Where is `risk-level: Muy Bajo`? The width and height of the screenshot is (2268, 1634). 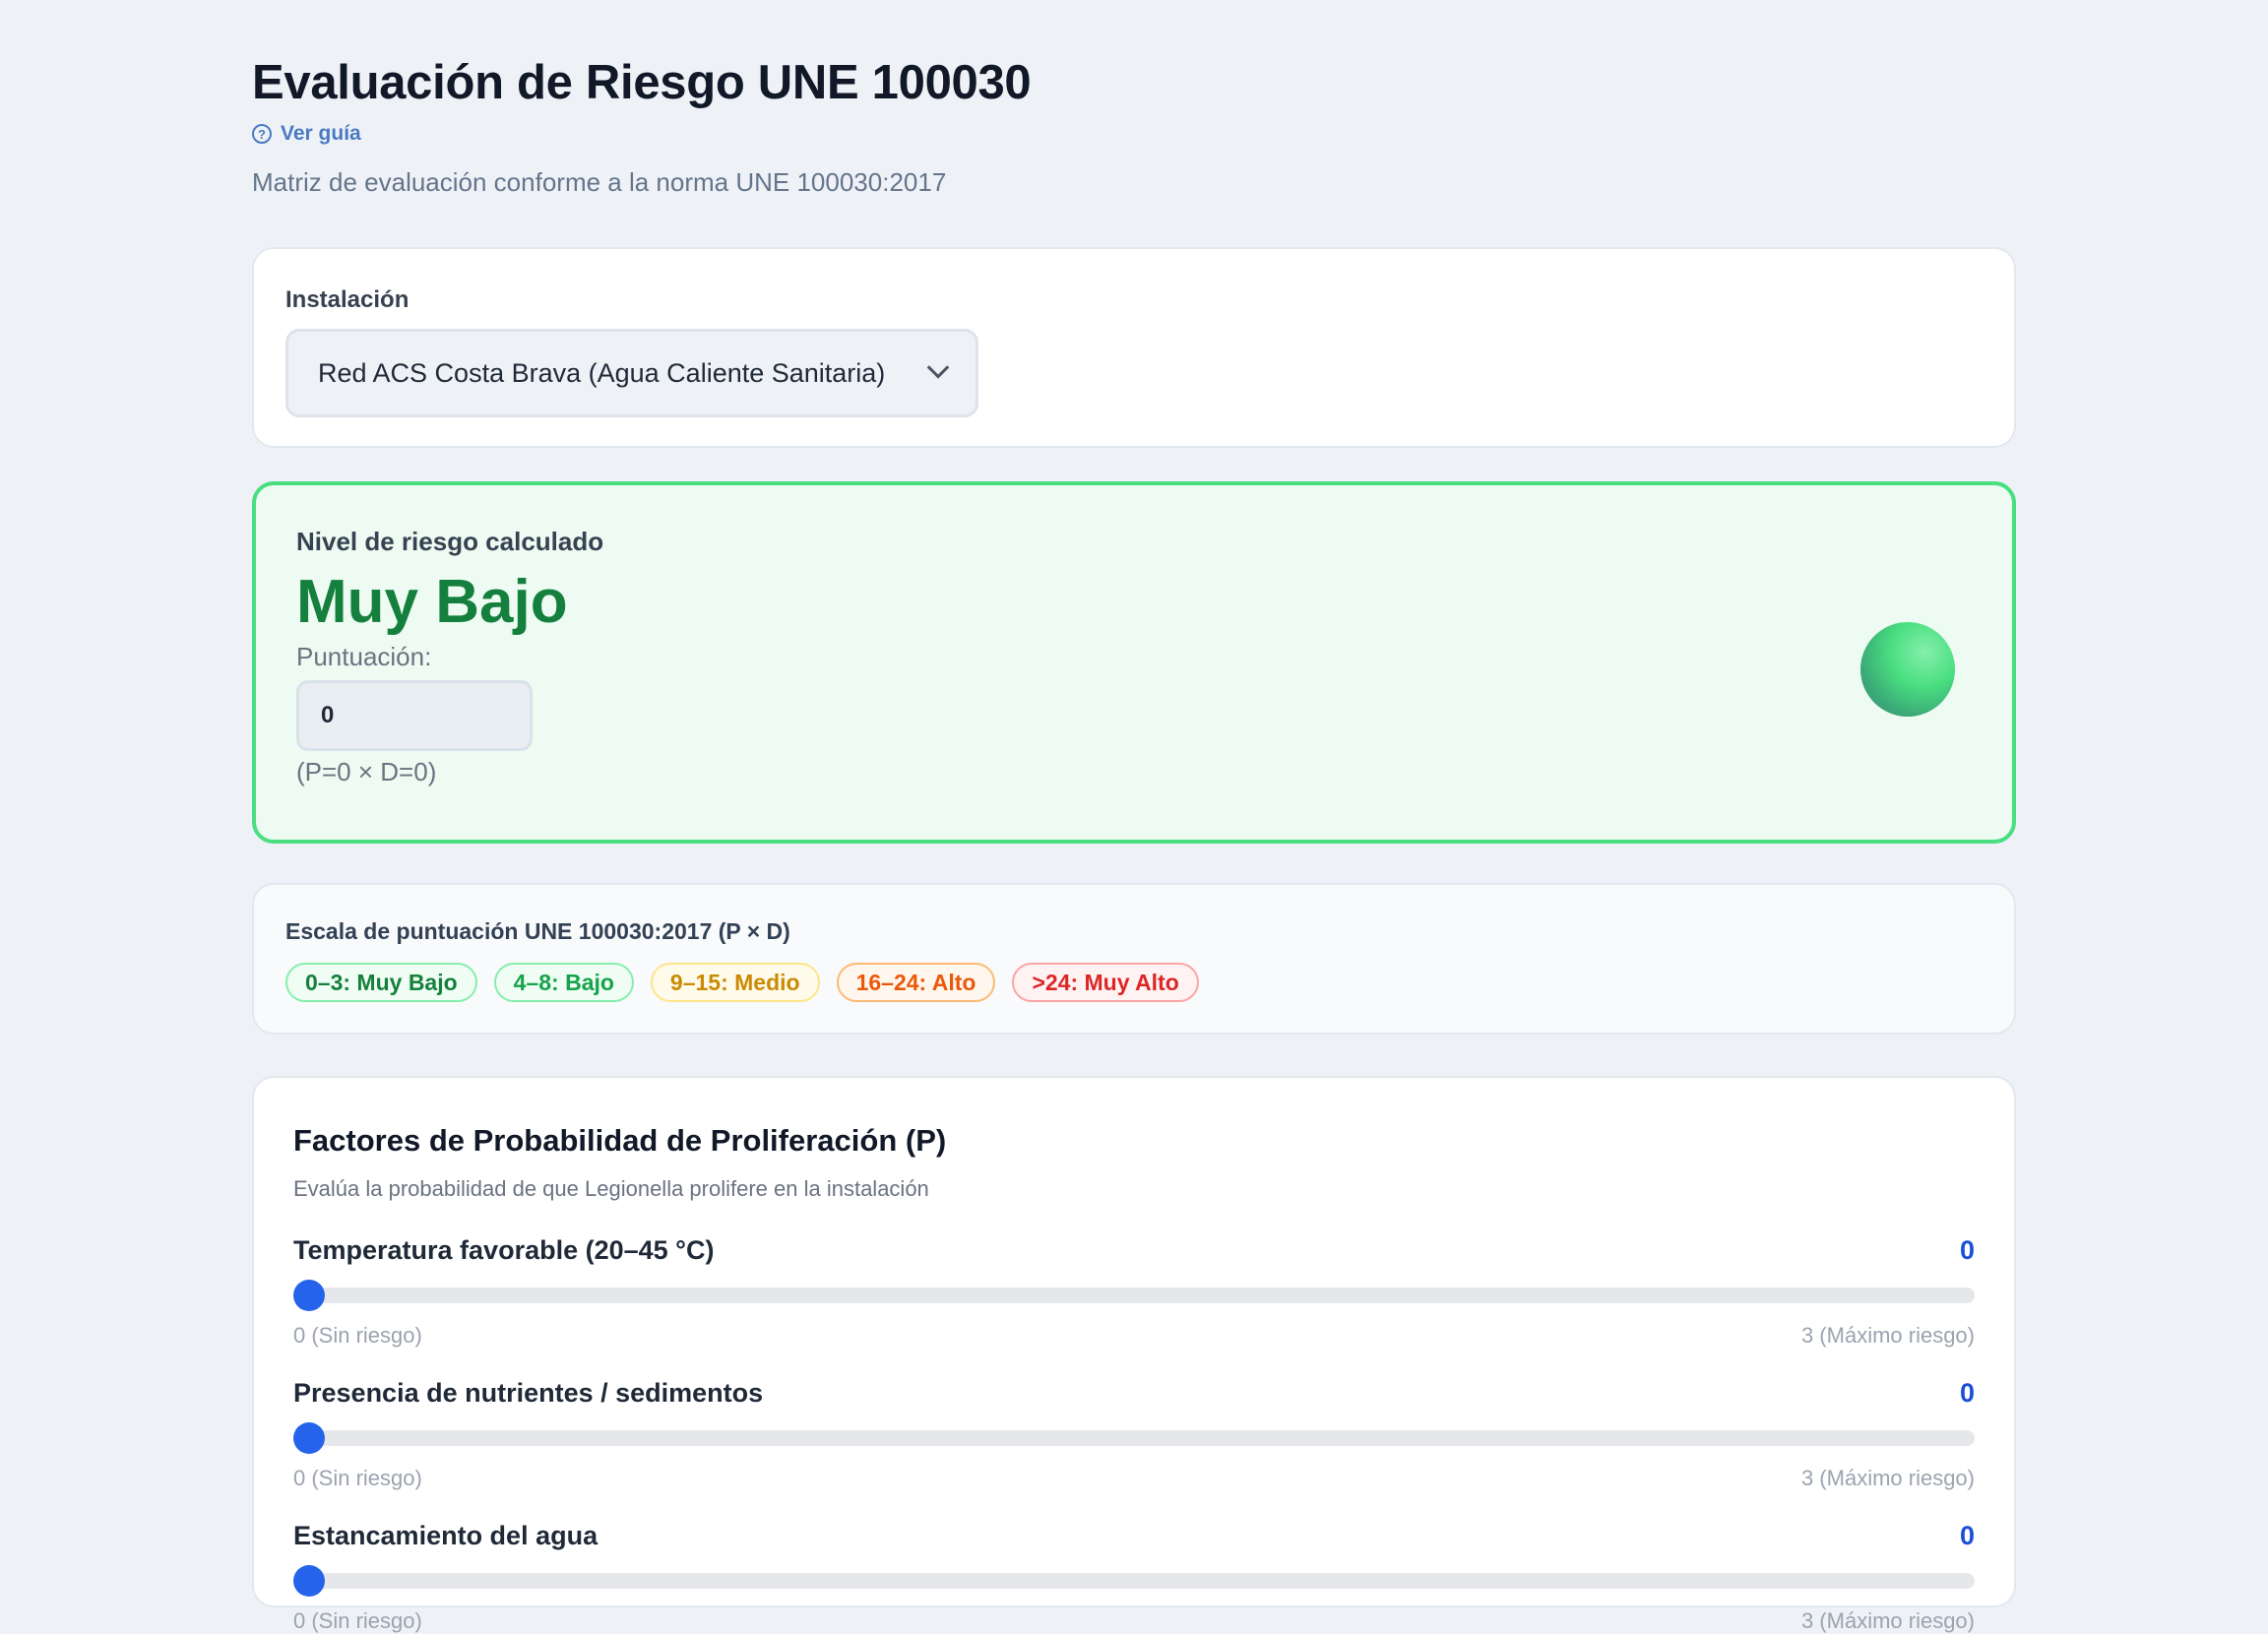 risk-level: Muy Bajo is located at coordinates (432, 602).